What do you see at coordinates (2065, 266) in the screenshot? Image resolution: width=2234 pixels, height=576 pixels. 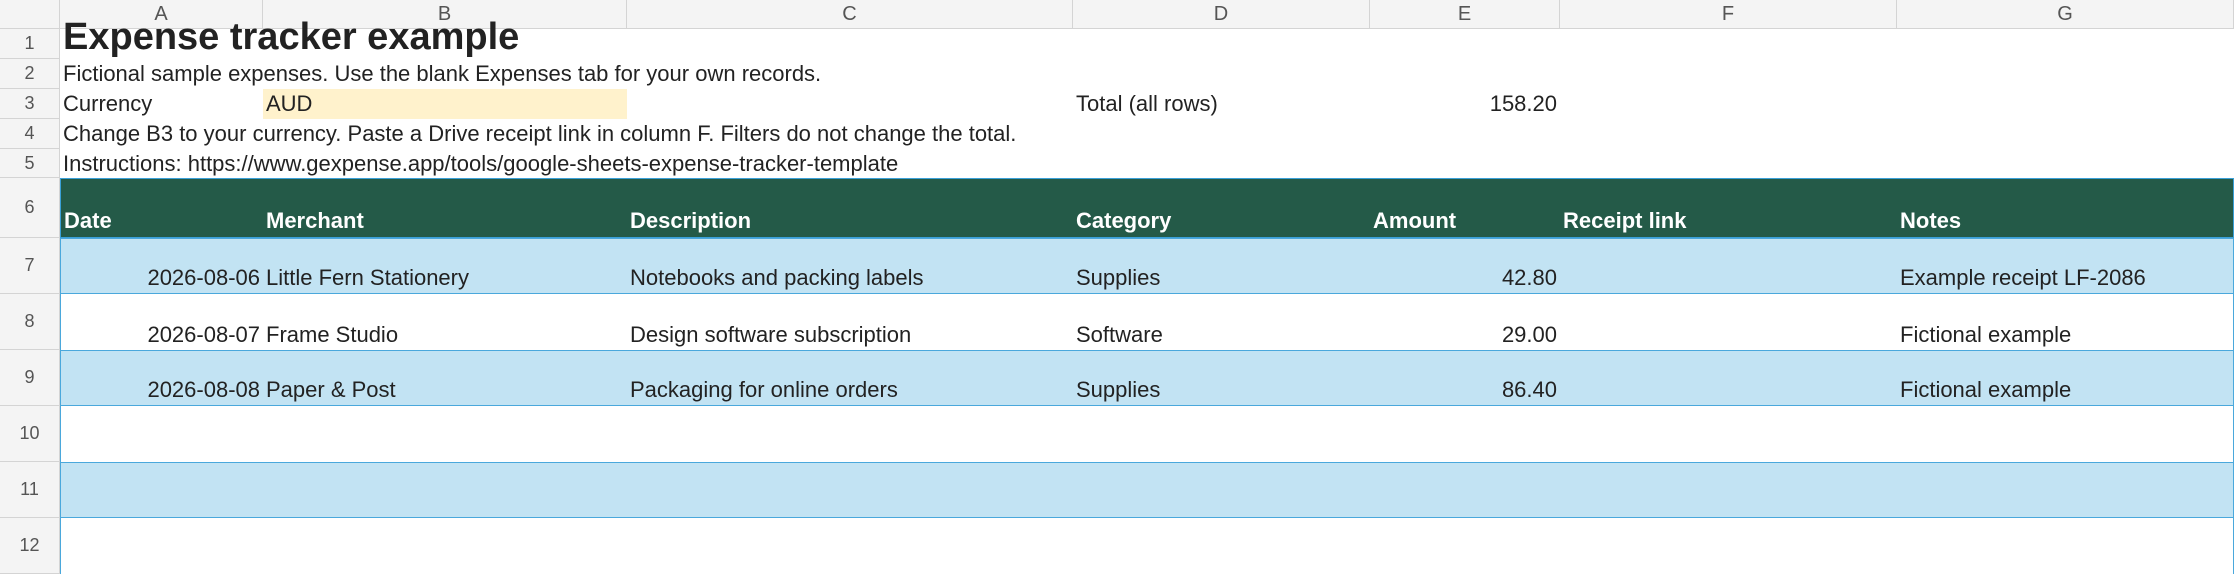 I see `cell-notes: Example receipt LF-2086` at bounding box center [2065, 266].